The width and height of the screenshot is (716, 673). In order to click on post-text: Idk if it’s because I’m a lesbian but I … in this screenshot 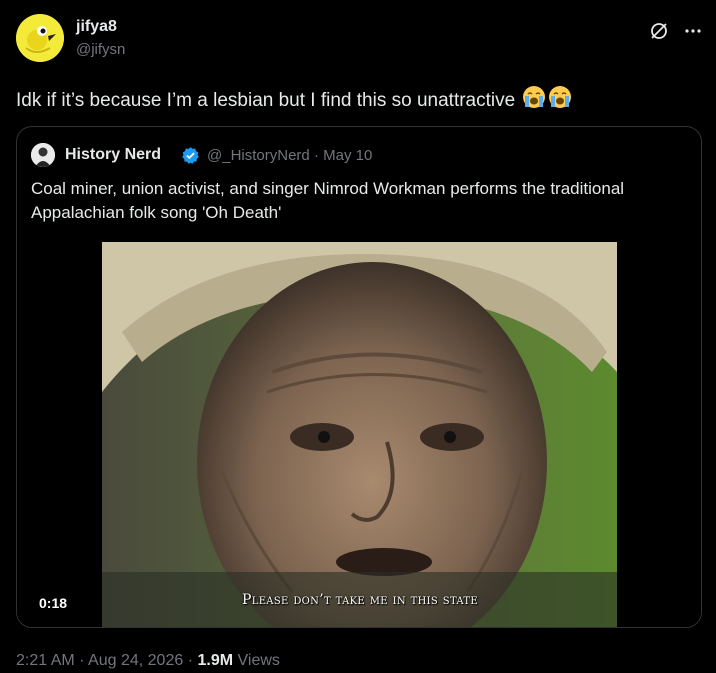, I will do `click(294, 100)`.